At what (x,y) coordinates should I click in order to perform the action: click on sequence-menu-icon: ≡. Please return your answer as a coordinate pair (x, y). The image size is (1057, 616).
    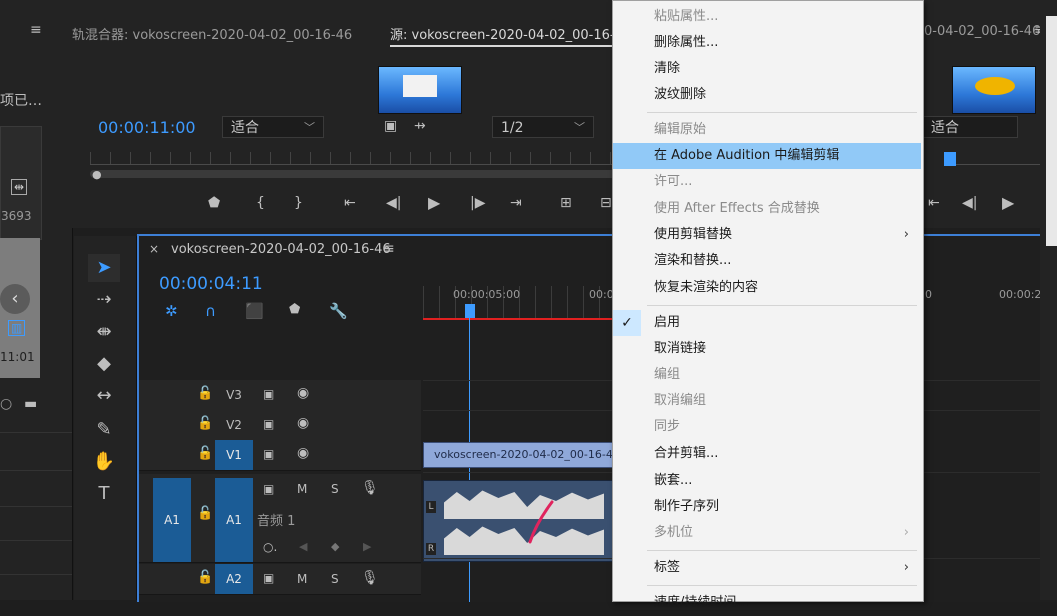
    Looking at the image, I should click on (389, 249).